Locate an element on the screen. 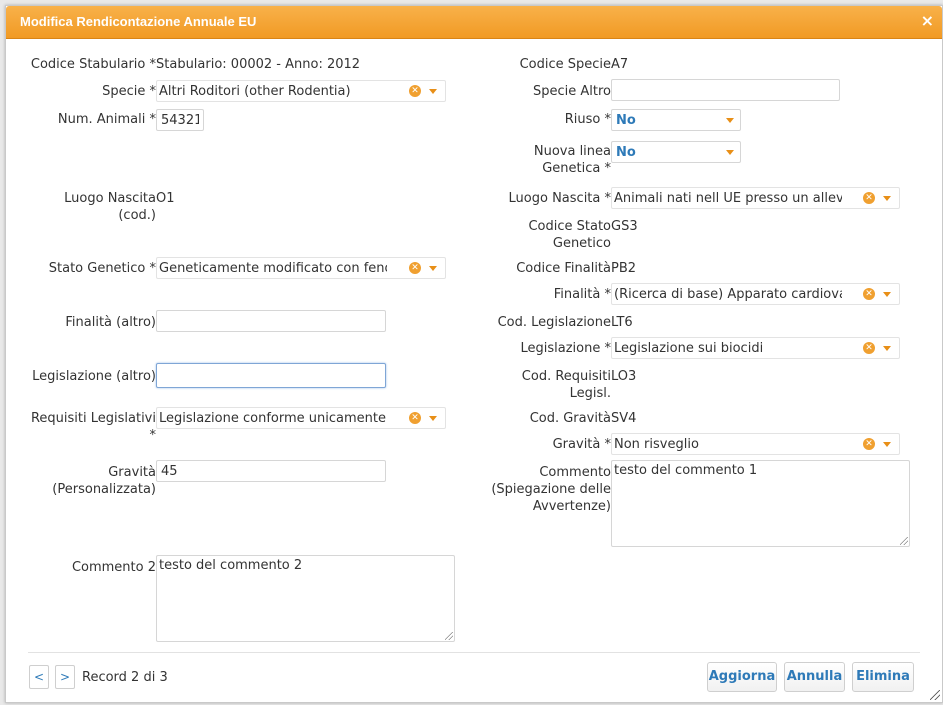 The height and width of the screenshot is (705, 943). legislazione-altro-input is located at coordinates (271, 375).